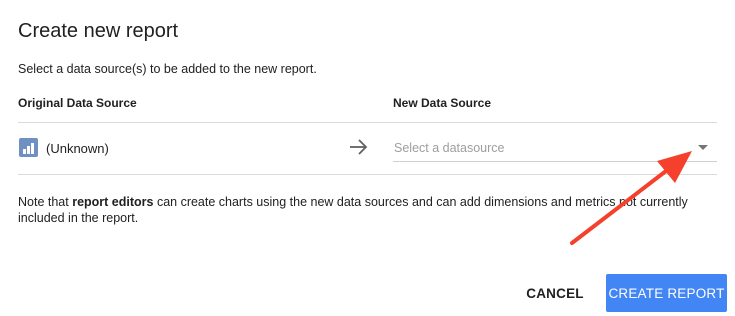 This screenshot has height=316, width=735. I want to click on note-bold: report editors, so click(113, 202).